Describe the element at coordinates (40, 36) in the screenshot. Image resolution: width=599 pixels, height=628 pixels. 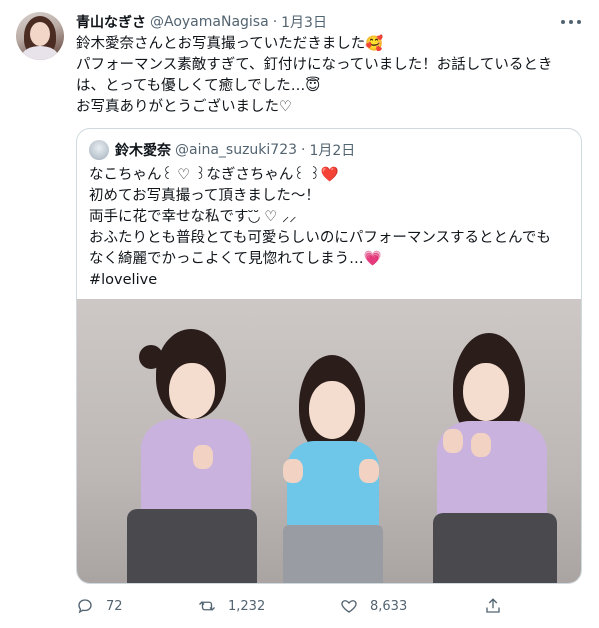
I see `avatar` at that location.